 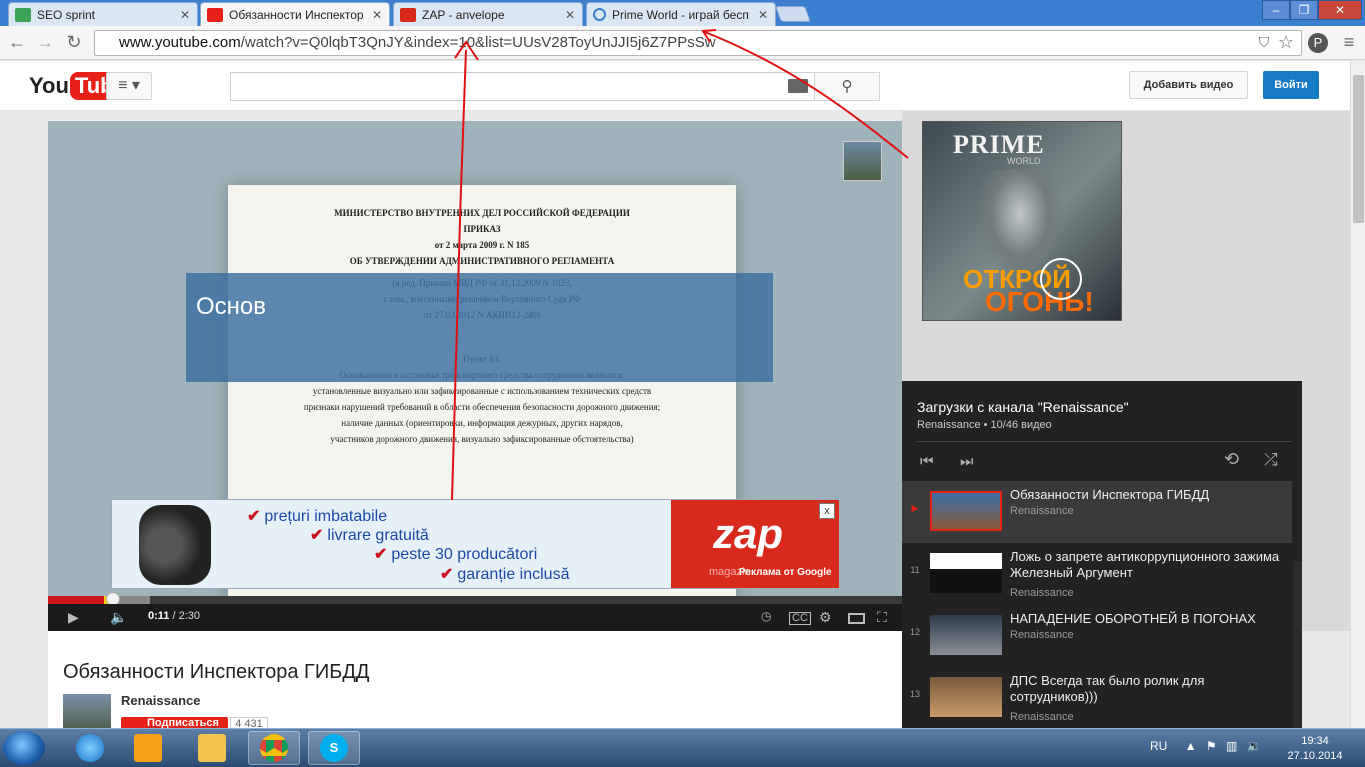 I want to click on new-tab-button, so click(x=793, y=14).